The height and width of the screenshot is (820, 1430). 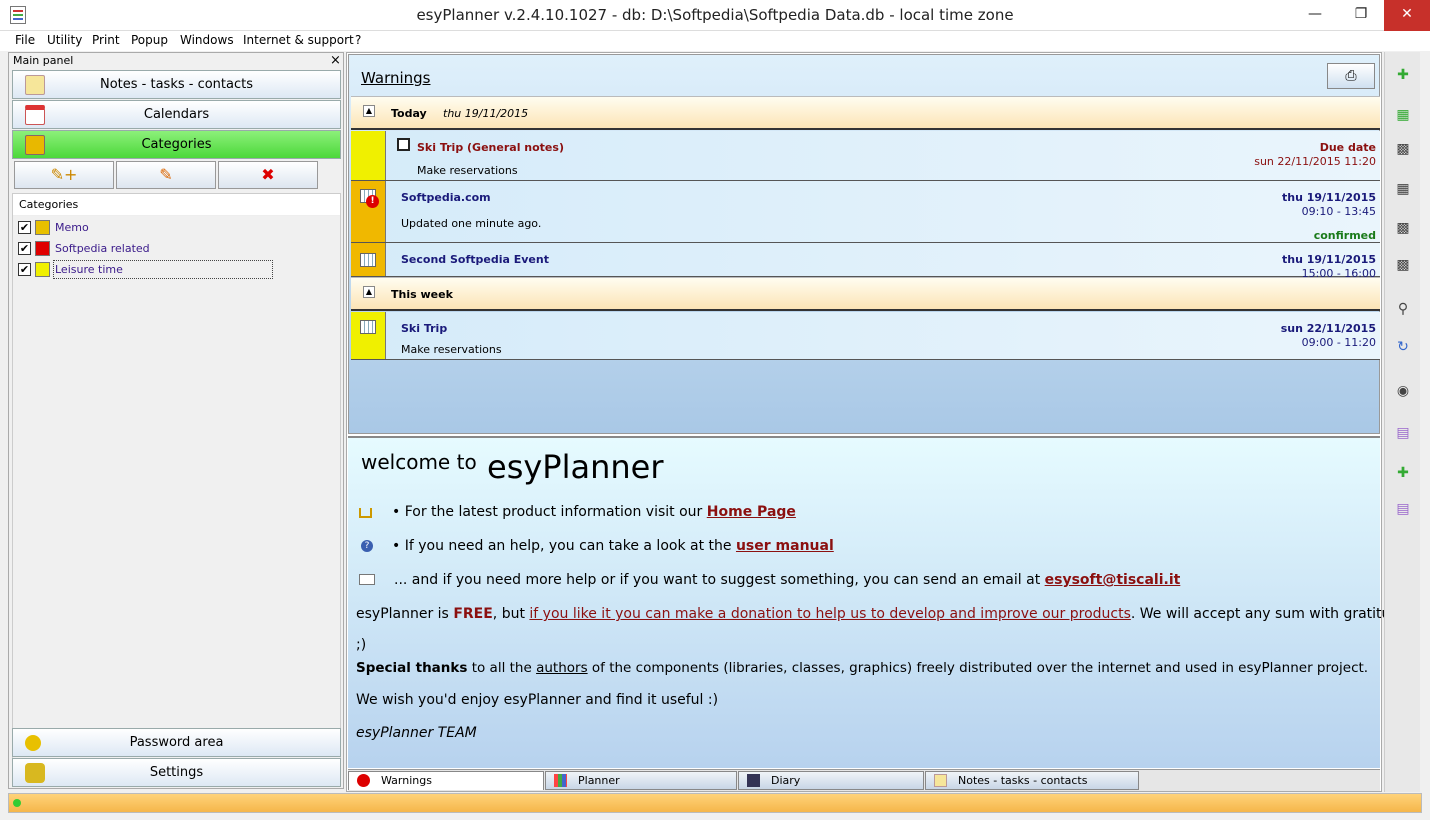 What do you see at coordinates (64, 40) in the screenshot?
I see `menu-utility: Utility` at bounding box center [64, 40].